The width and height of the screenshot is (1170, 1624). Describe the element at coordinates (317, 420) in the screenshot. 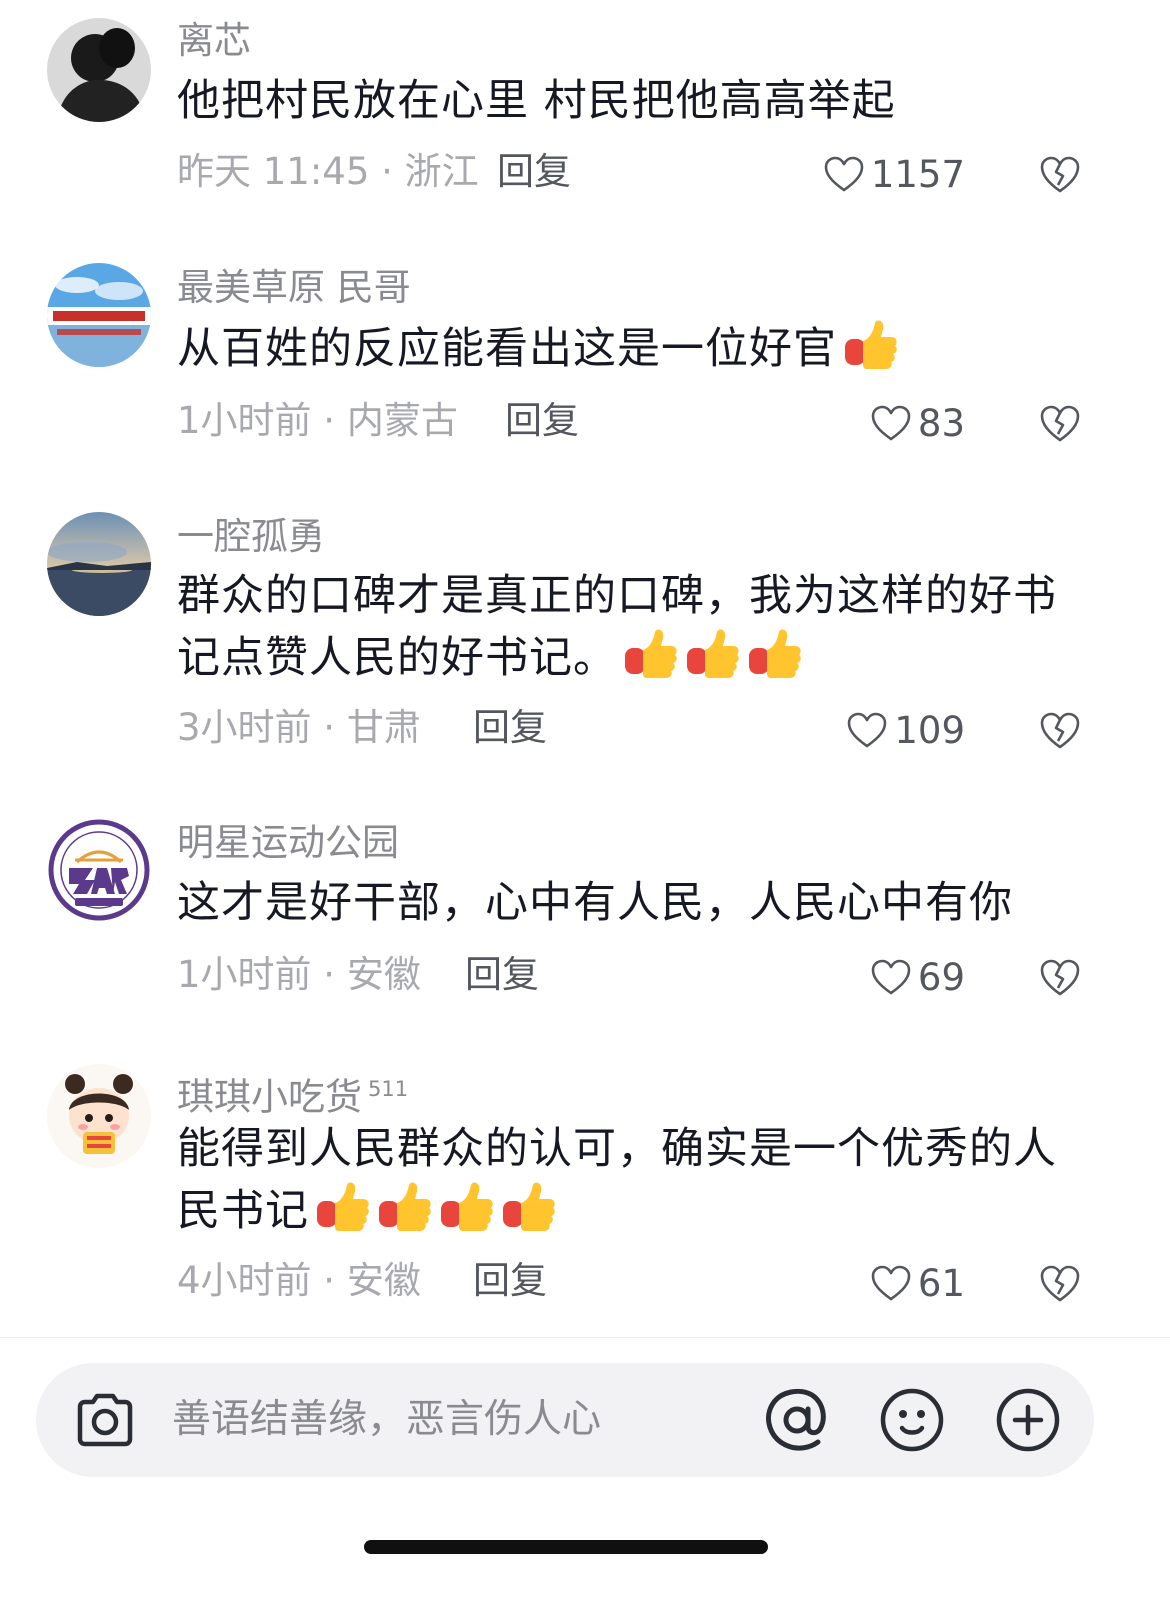

I see `comment-meta: 1小时前 · 内蒙古` at that location.